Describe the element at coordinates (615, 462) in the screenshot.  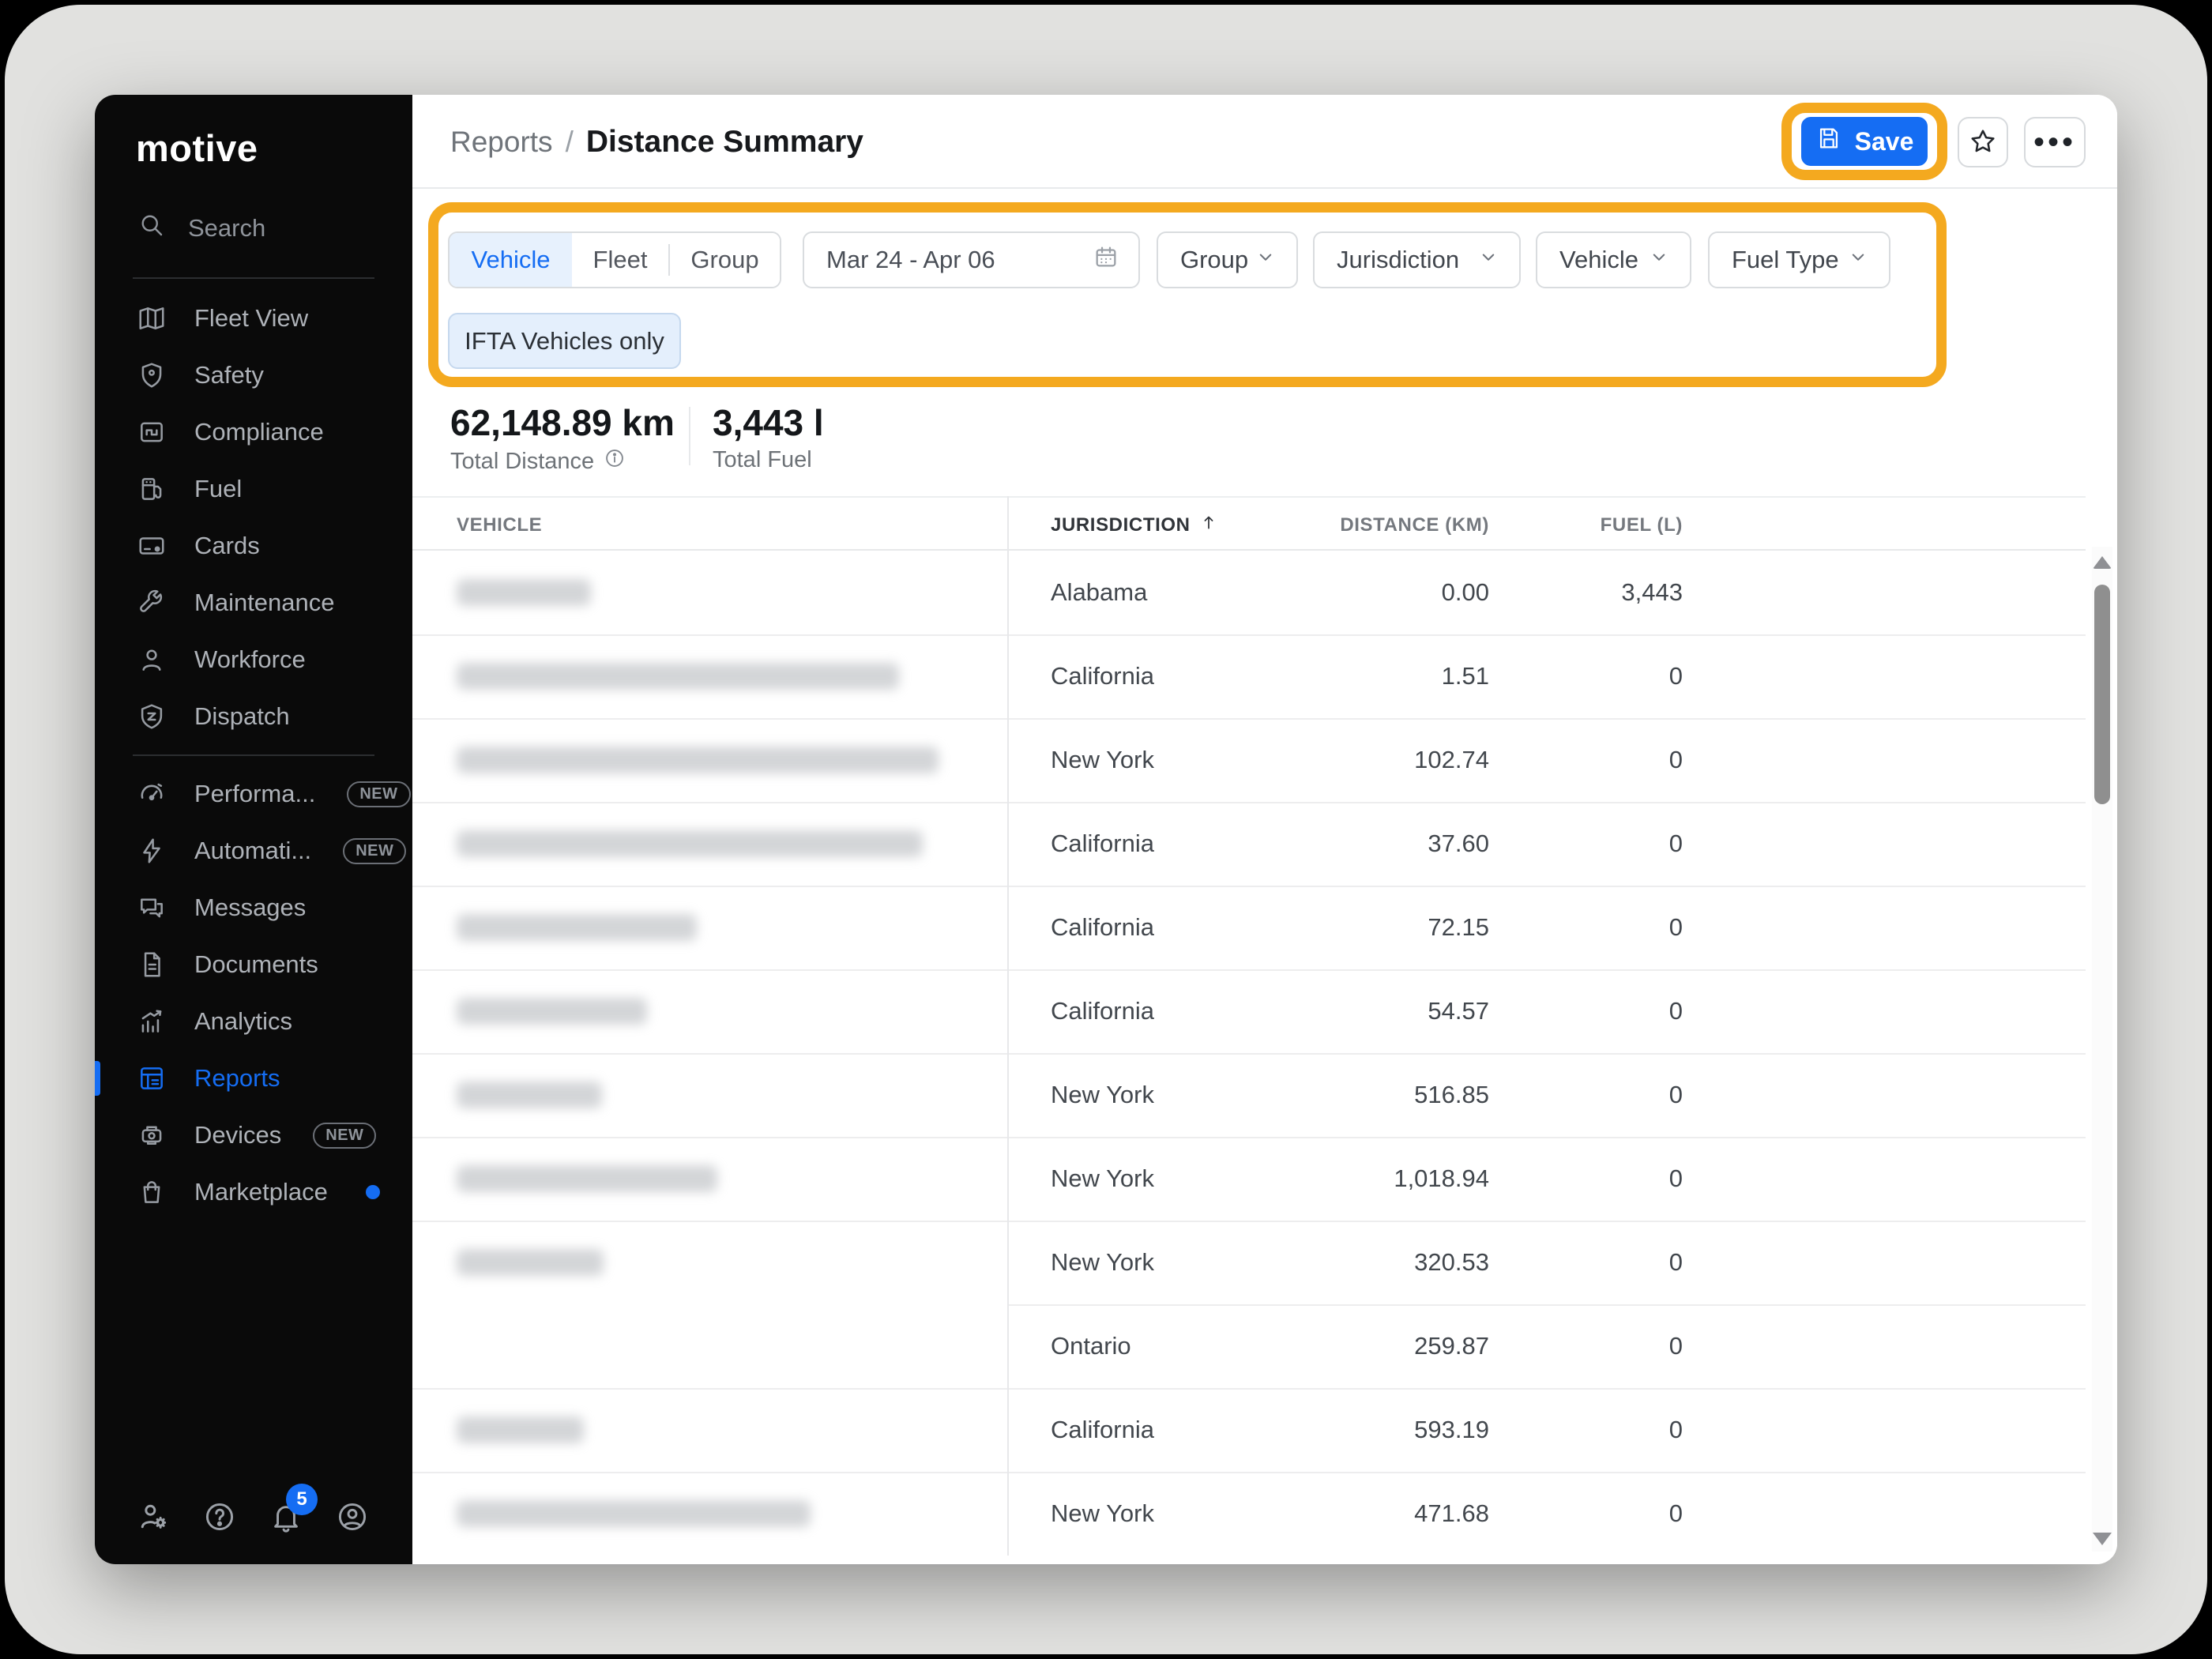
I see `info-icon` at that location.